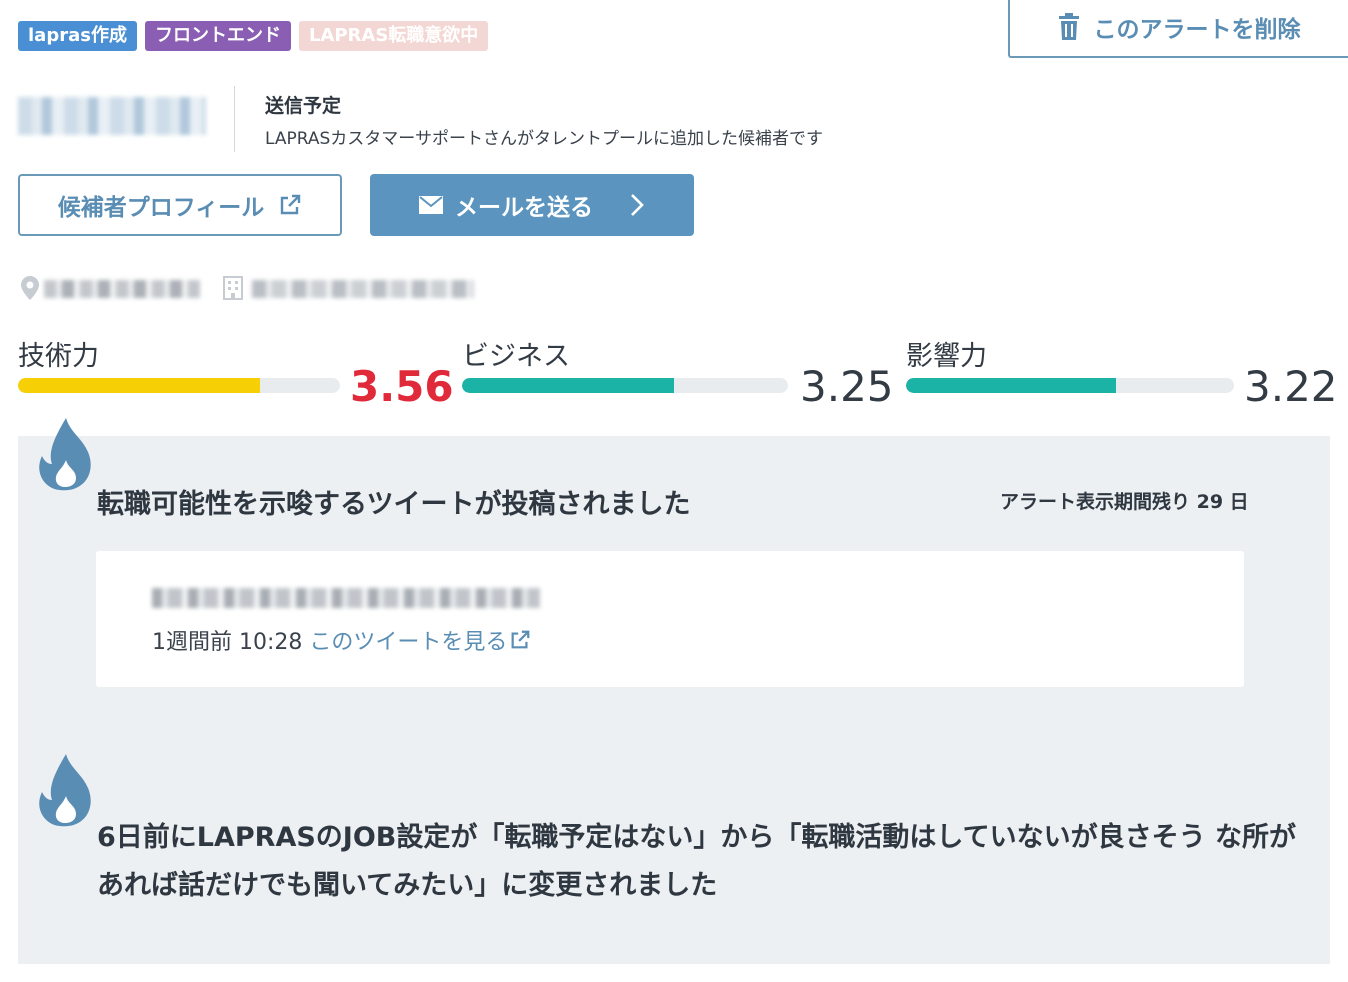  What do you see at coordinates (363, 289) in the screenshot?
I see `company-redacted` at bounding box center [363, 289].